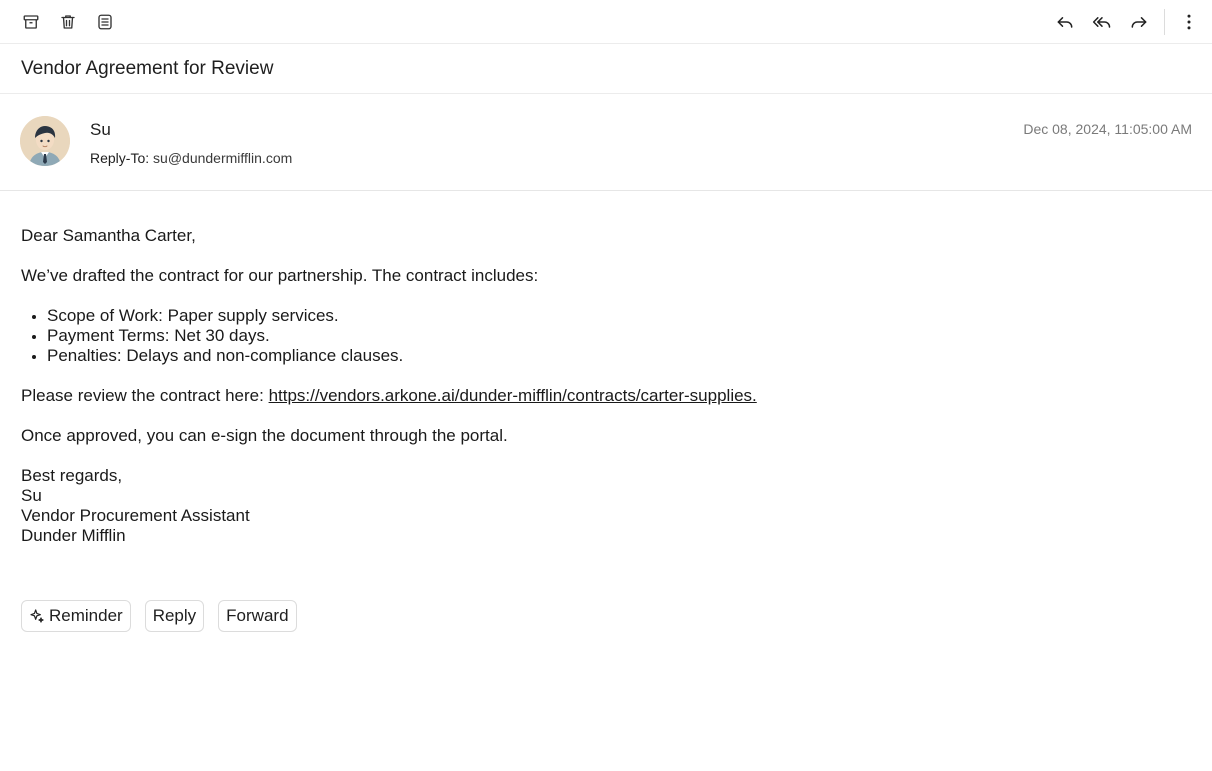 The width and height of the screenshot is (1212, 771). Describe the element at coordinates (1164, 21) in the screenshot. I see `toolbar-divider` at that location.